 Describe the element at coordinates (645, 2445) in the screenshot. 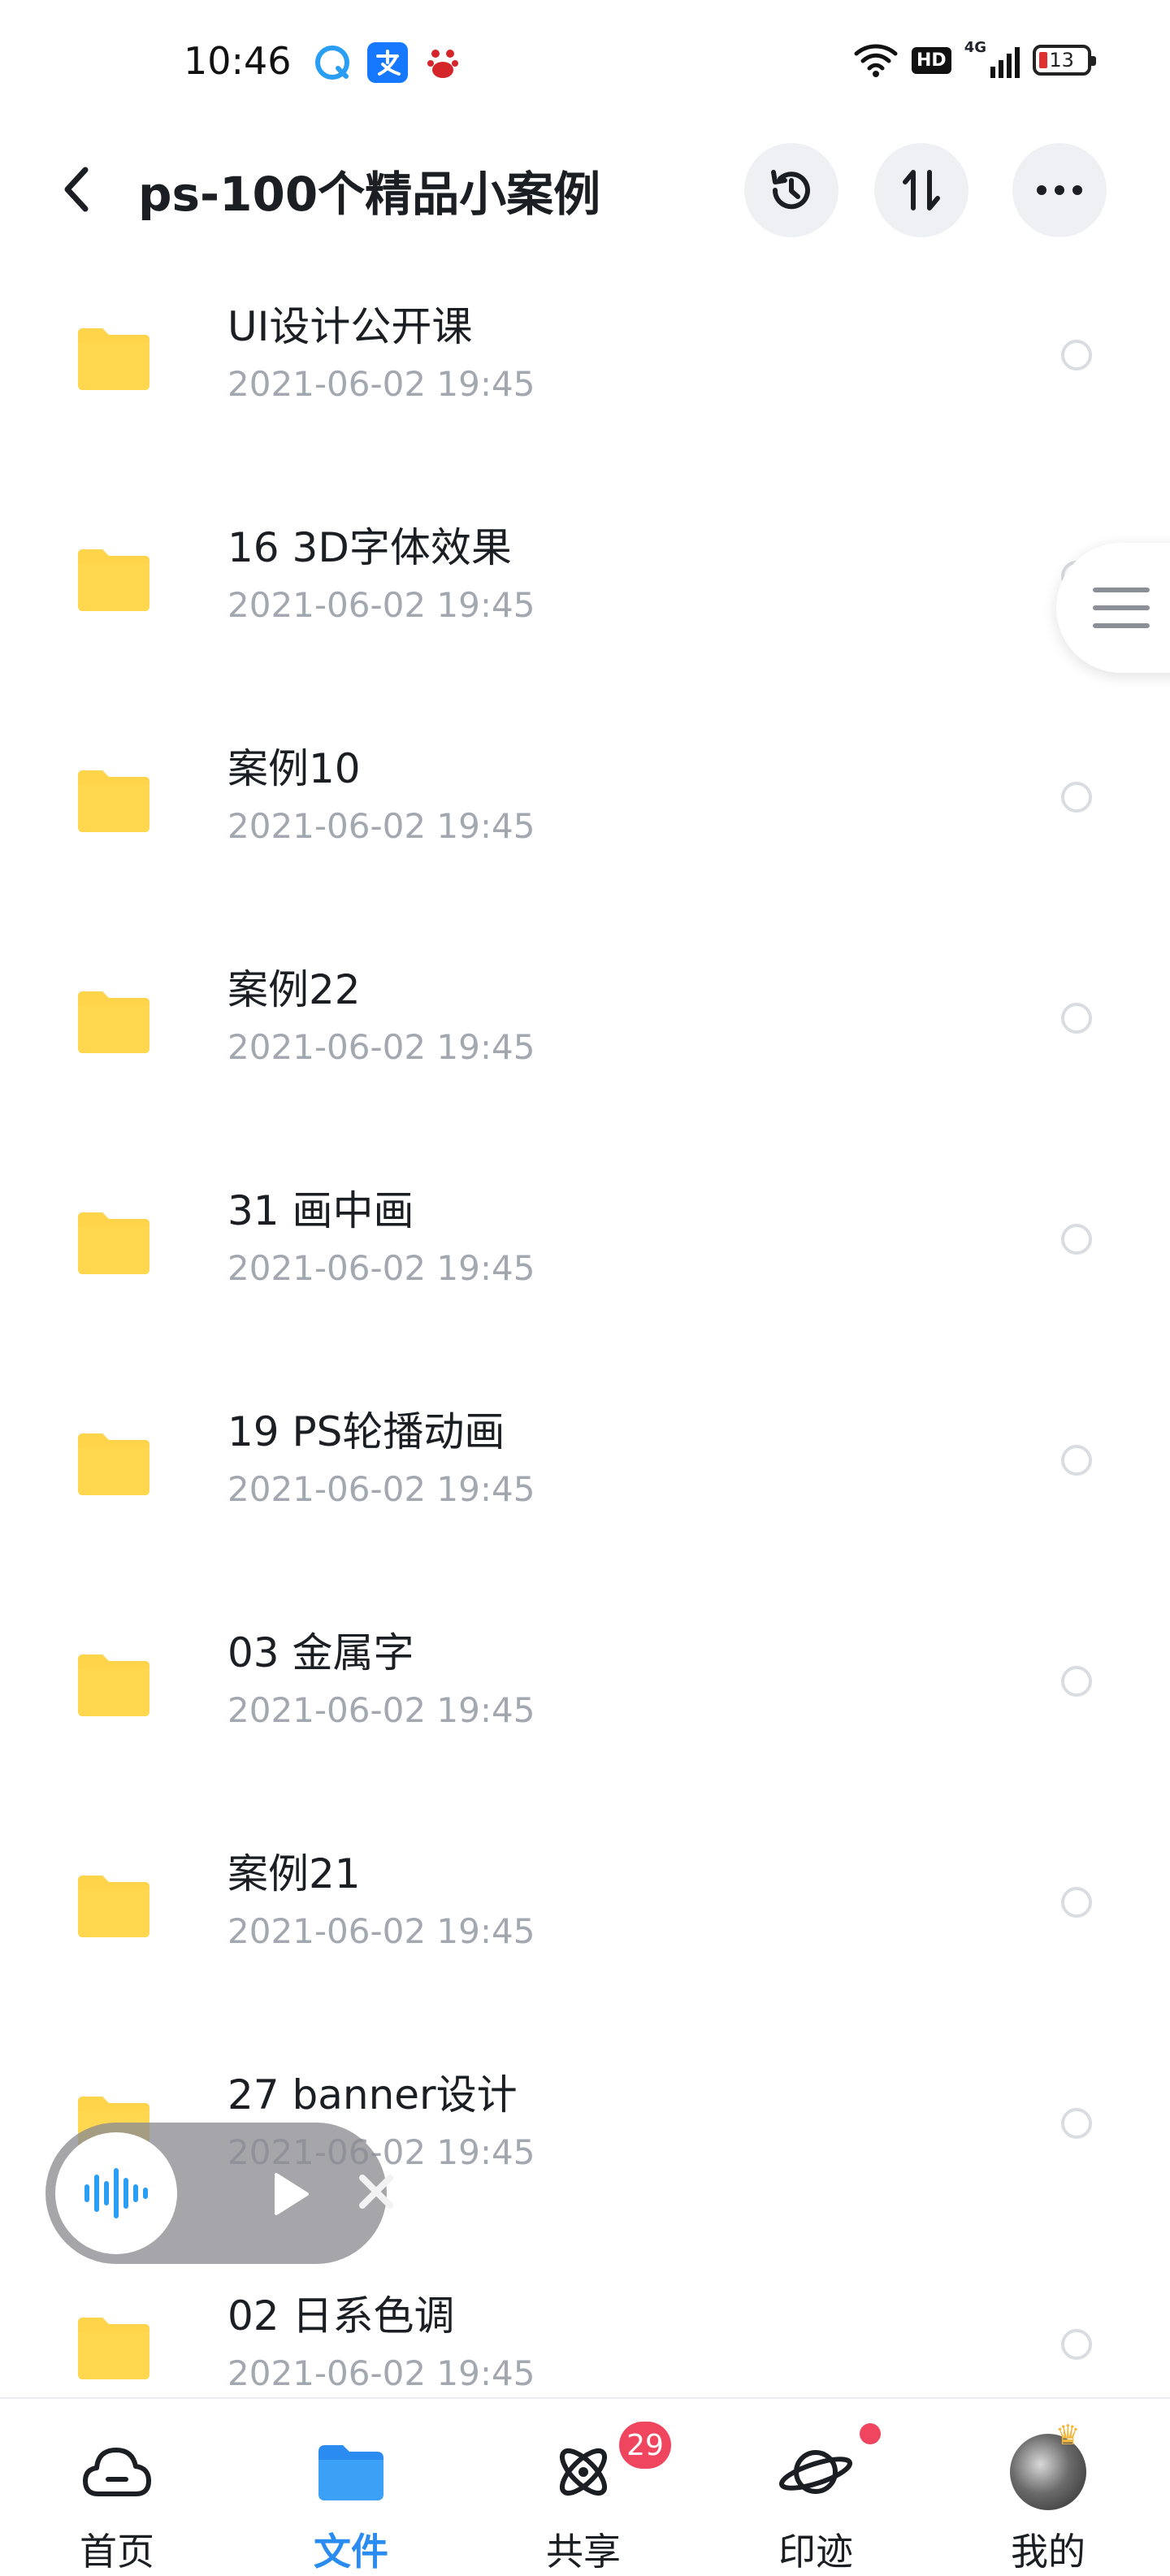

I see `notification-badge: 29` at that location.